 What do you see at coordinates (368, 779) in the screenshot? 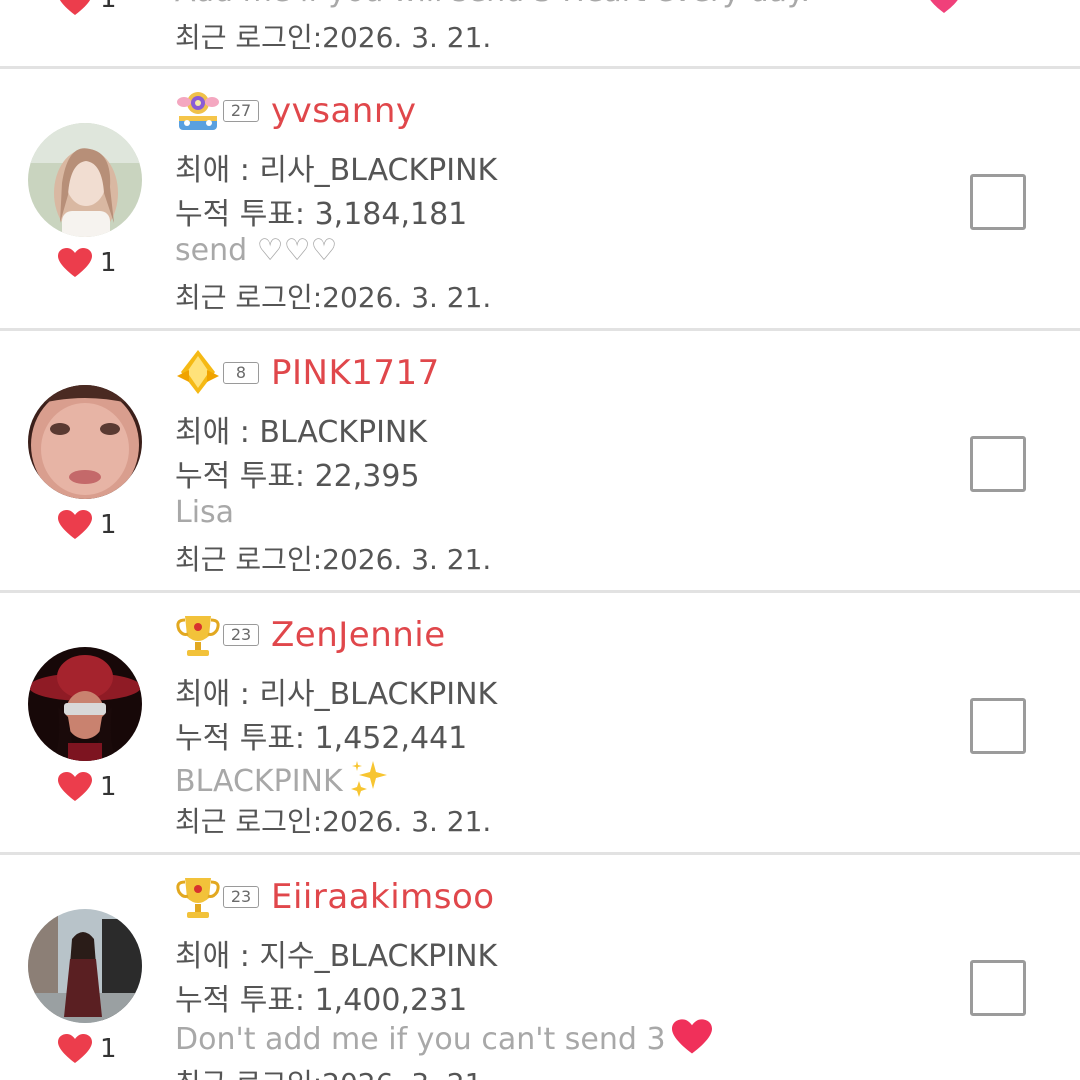
I see `sparkles-icon` at bounding box center [368, 779].